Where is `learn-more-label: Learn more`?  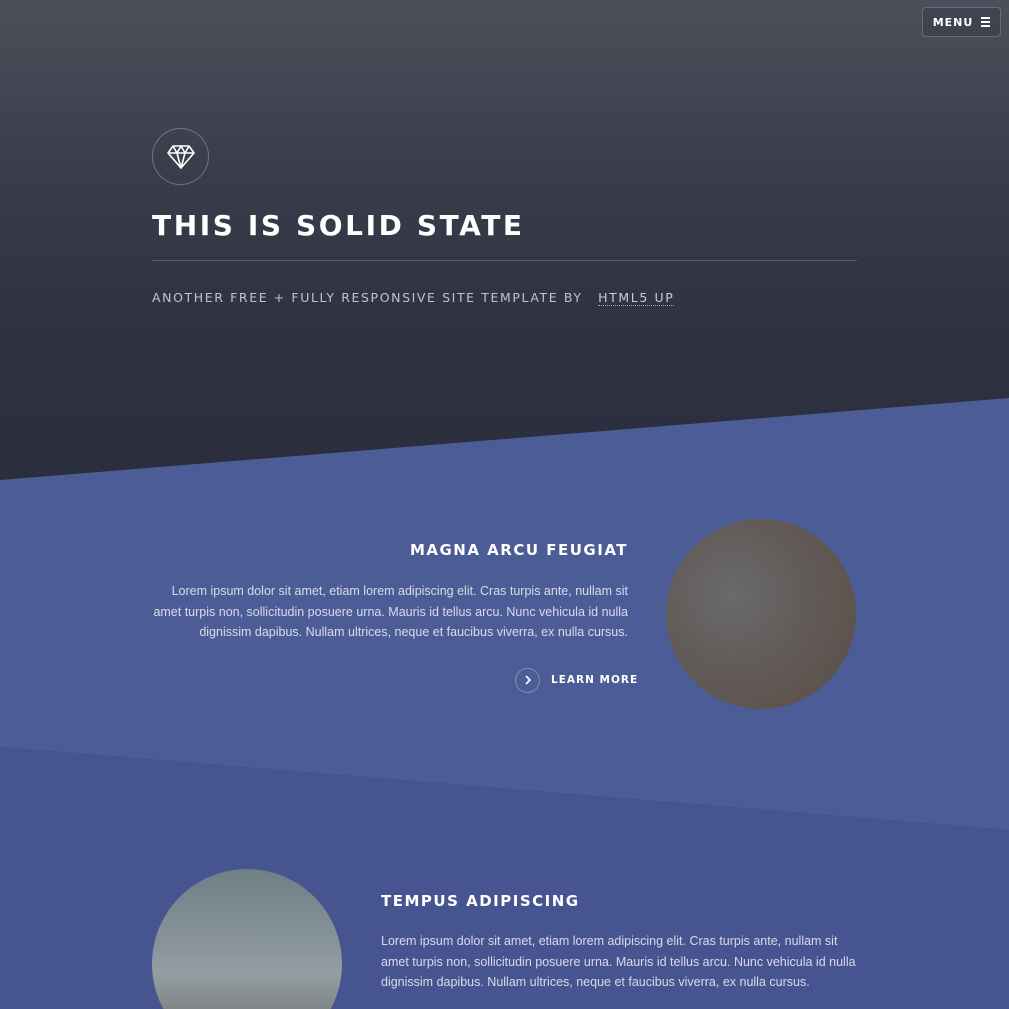 learn-more-label: Learn more is located at coordinates (595, 680).